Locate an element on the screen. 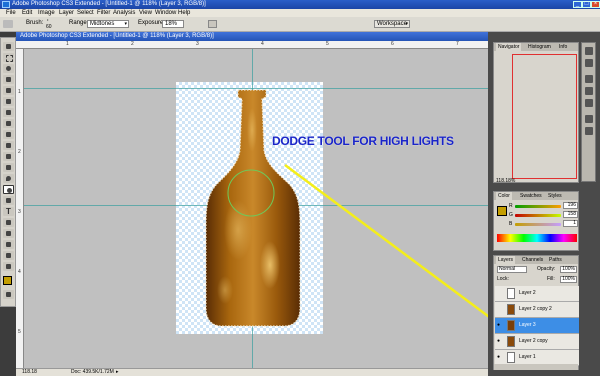  color-spectrum-bar is located at coordinates (537, 238).